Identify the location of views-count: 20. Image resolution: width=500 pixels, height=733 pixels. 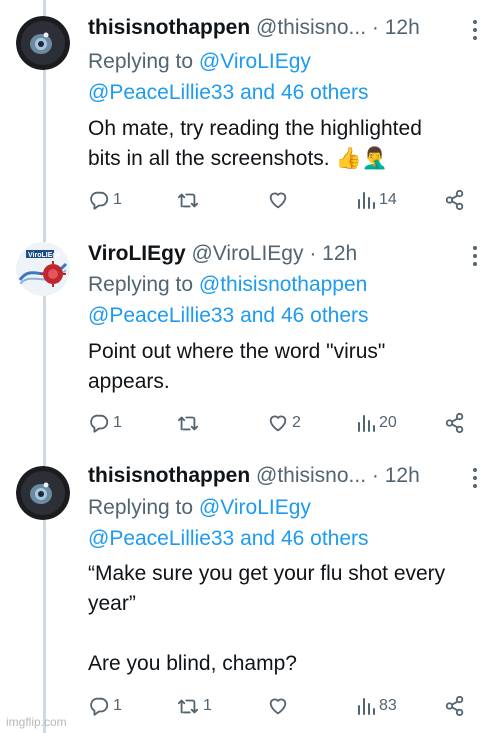
(388, 422).